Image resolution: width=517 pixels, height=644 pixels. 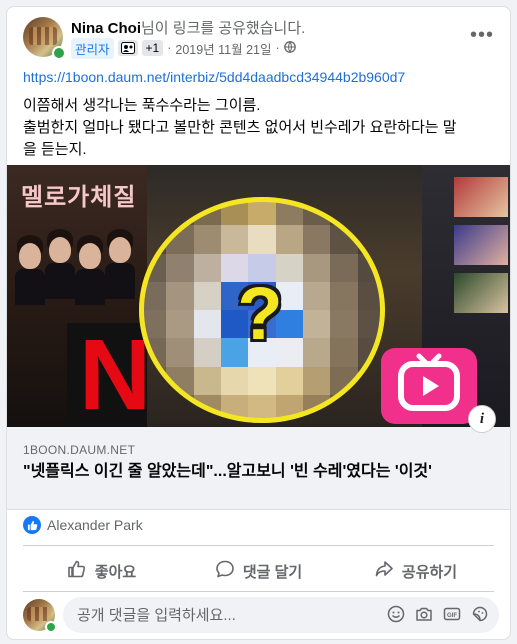 I want to click on more-icon: •••, so click(x=481, y=35).